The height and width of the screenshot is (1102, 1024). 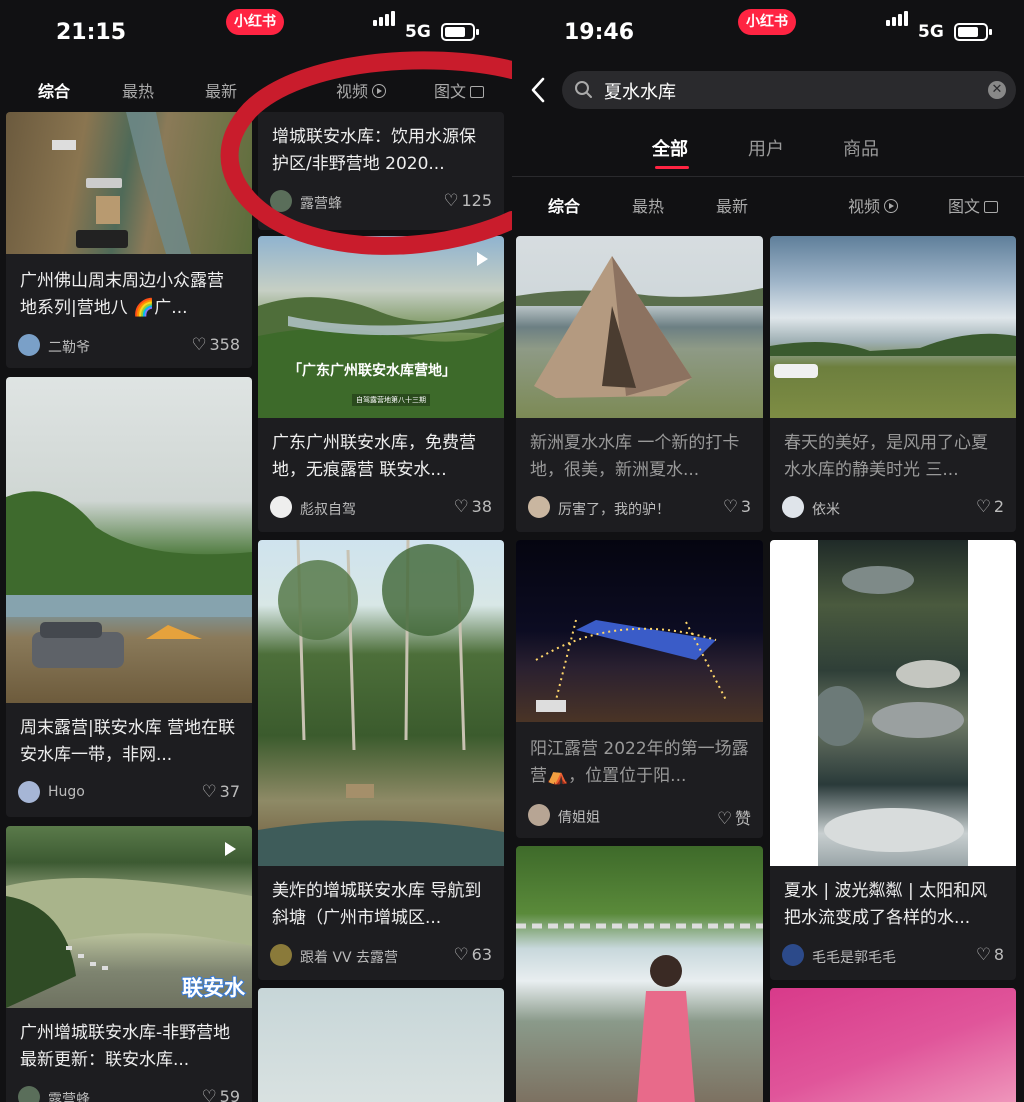 I want to click on search-icon, so click(x=583, y=89).